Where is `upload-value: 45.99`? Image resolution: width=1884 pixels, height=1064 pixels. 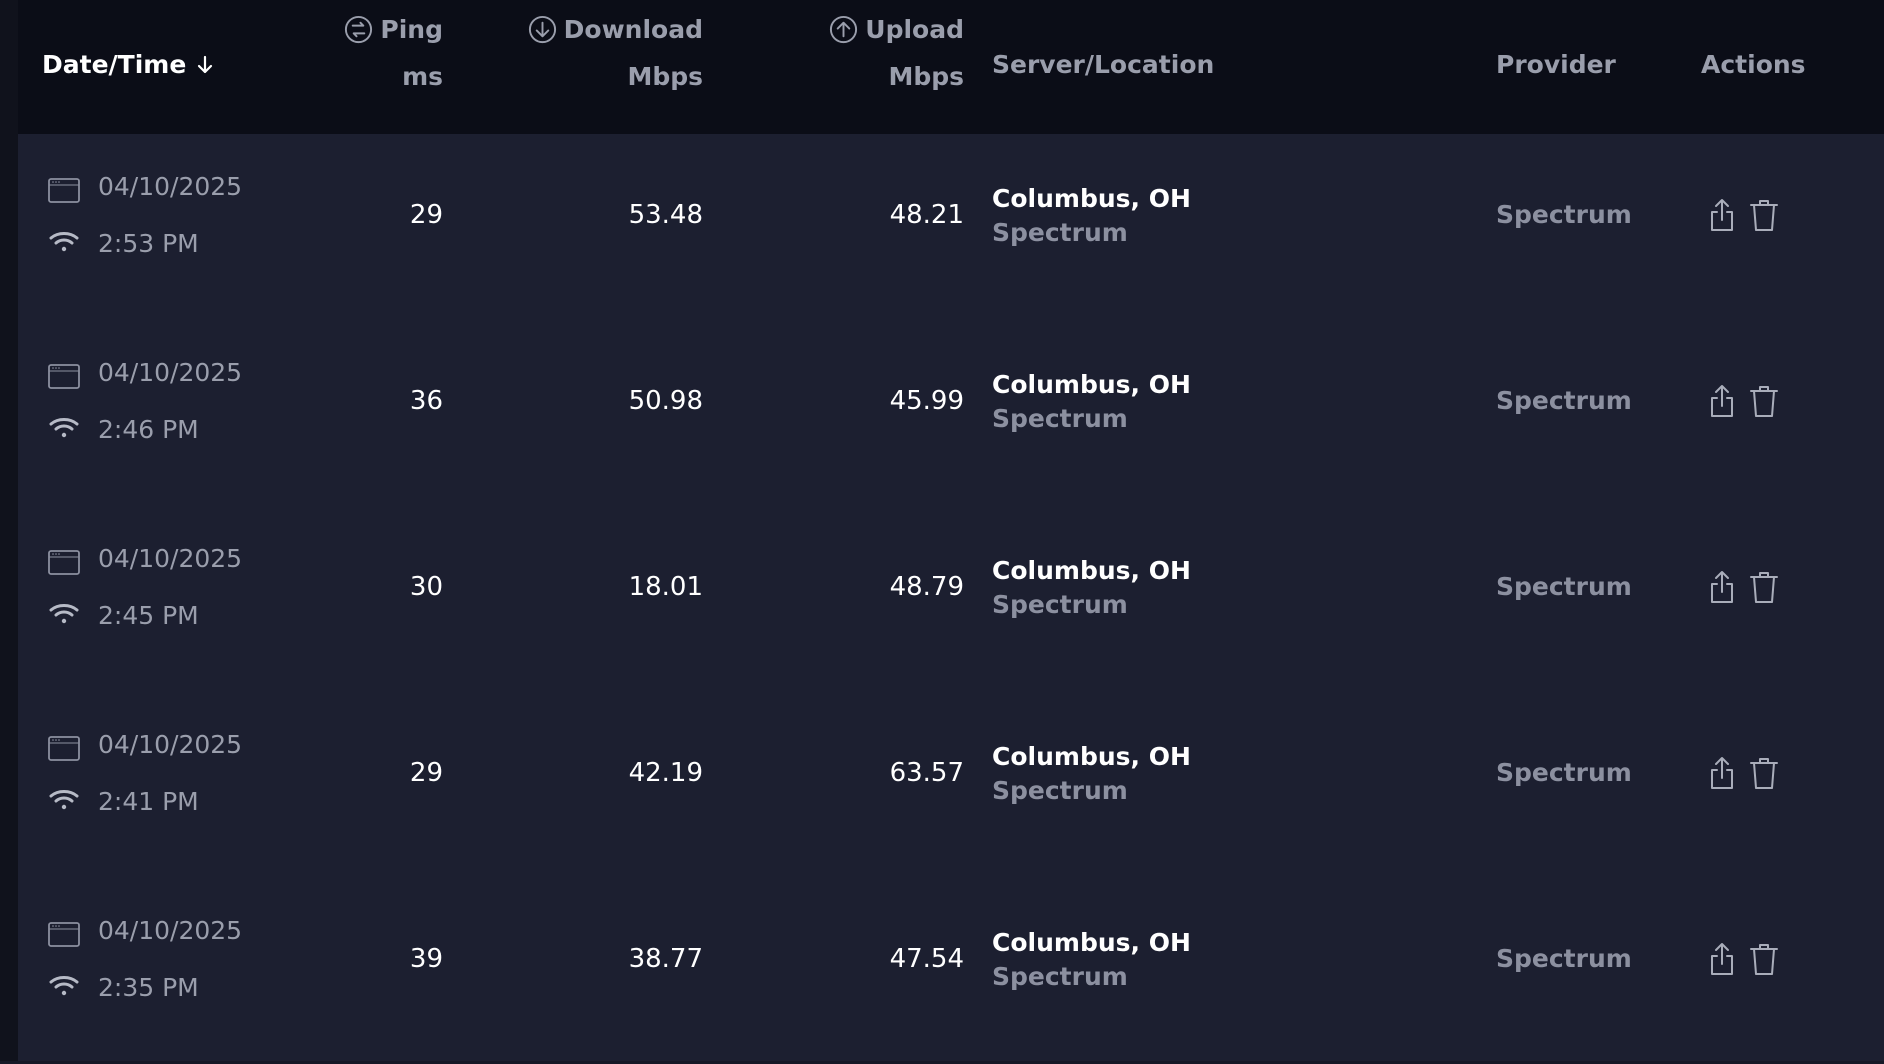
upload-value: 45.99 is located at coordinates (926, 401).